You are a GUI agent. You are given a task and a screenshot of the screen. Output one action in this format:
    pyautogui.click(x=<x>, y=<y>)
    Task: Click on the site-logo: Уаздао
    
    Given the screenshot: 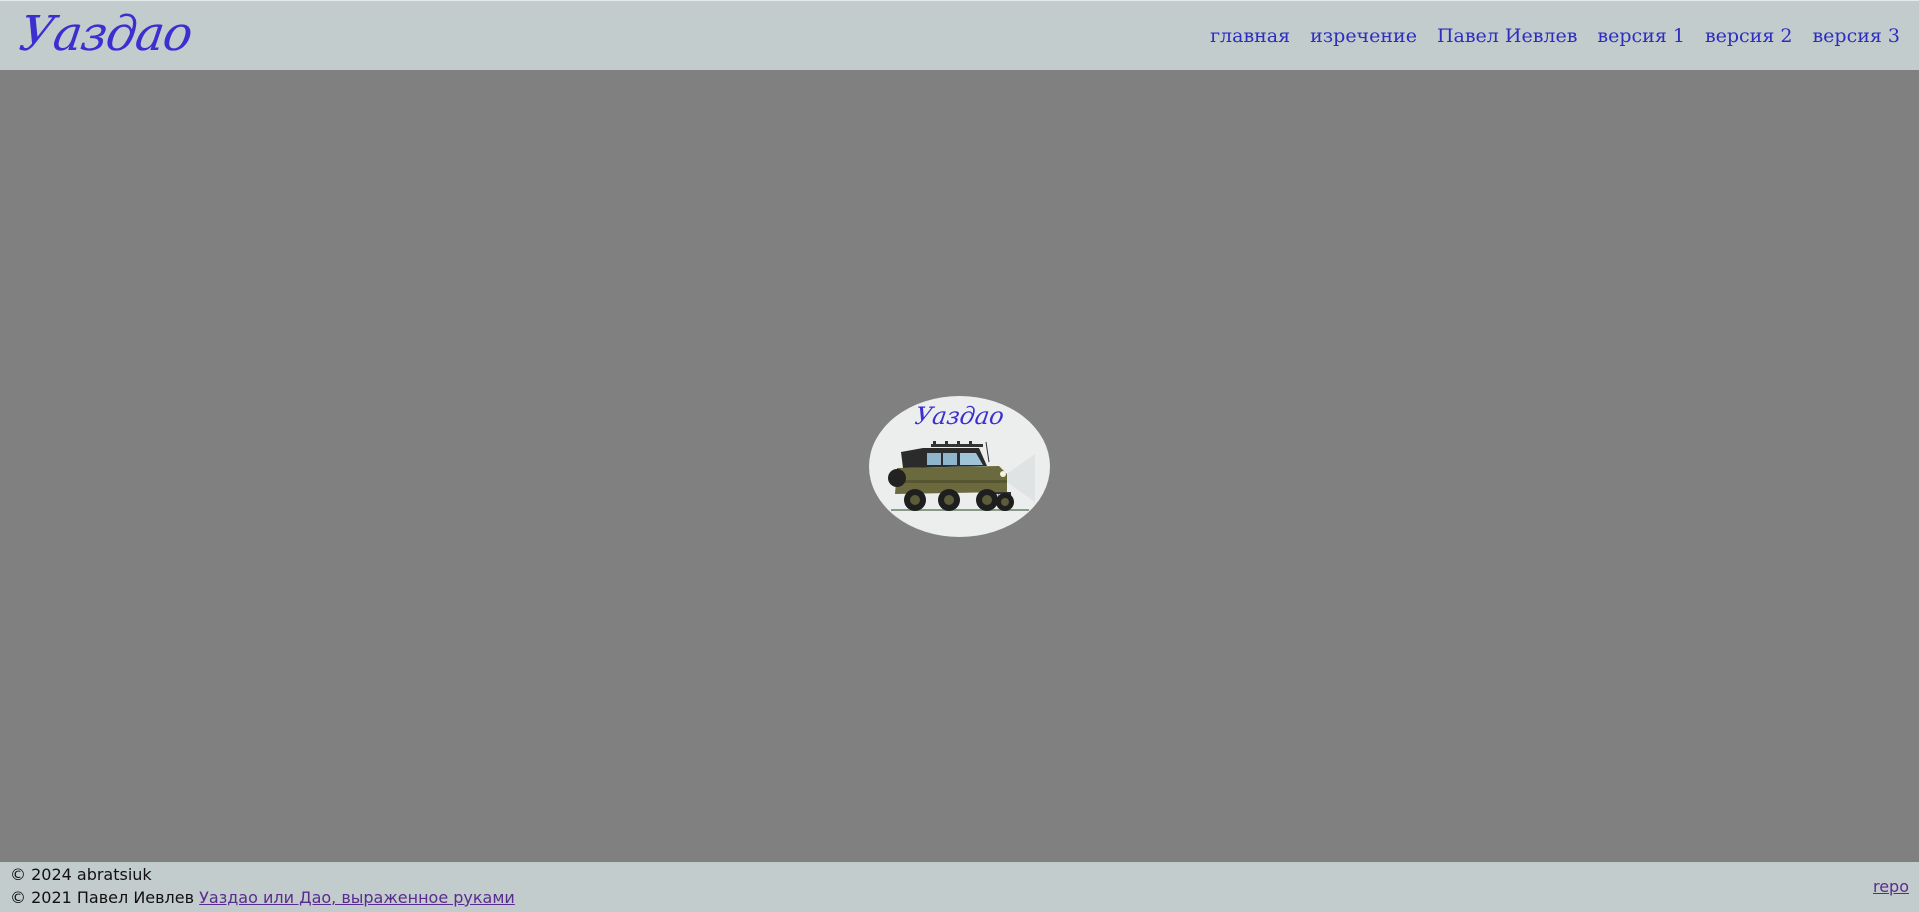 What is the action you would take?
    pyautogui.click(x=106, y=34)
    